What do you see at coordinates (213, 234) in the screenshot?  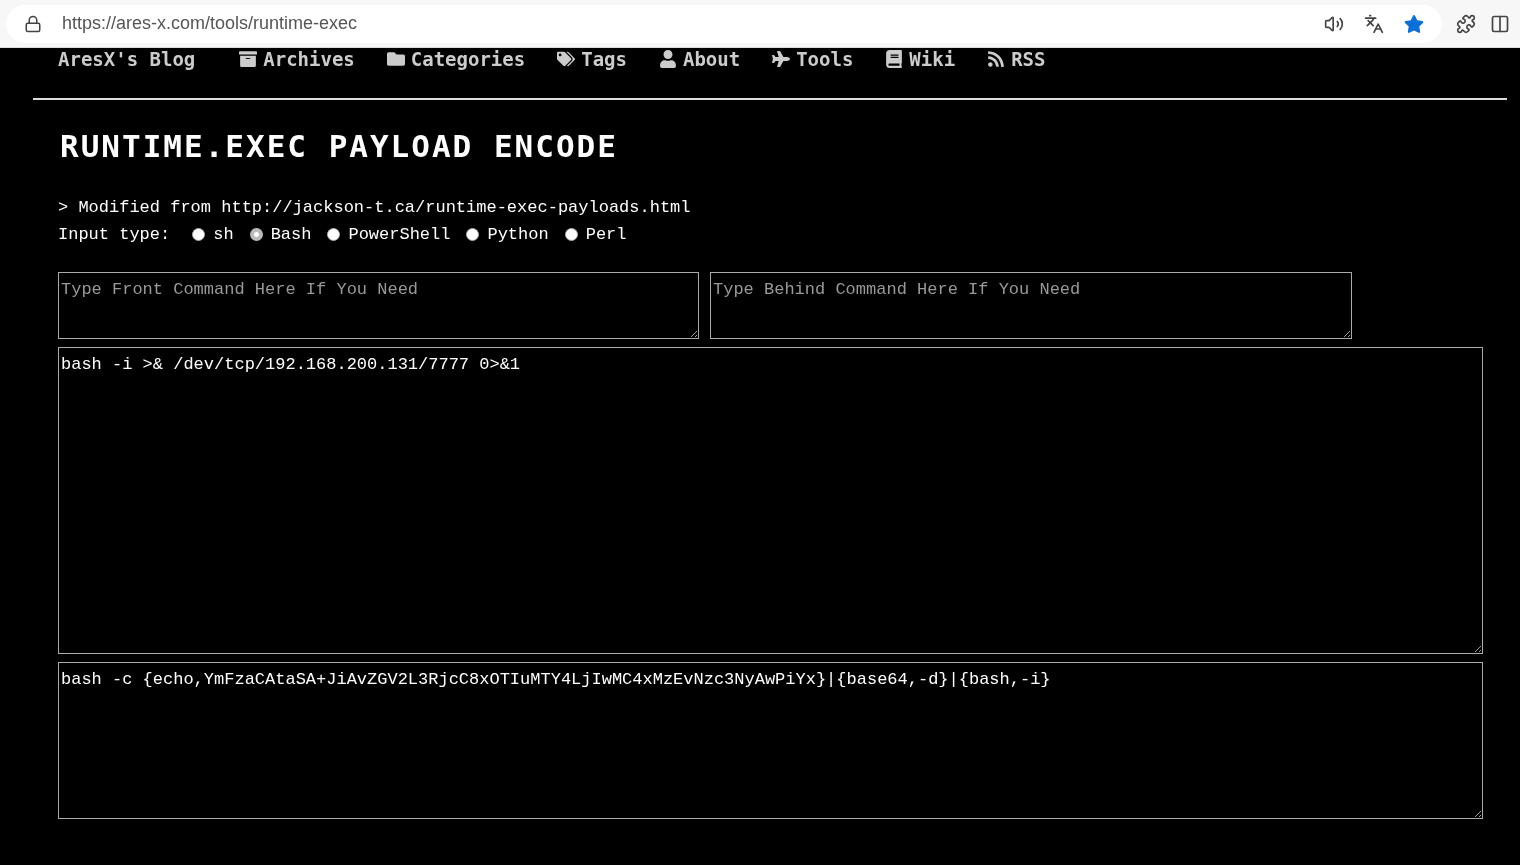 I see `radio-option: sh` at bounding box center [213, 234].